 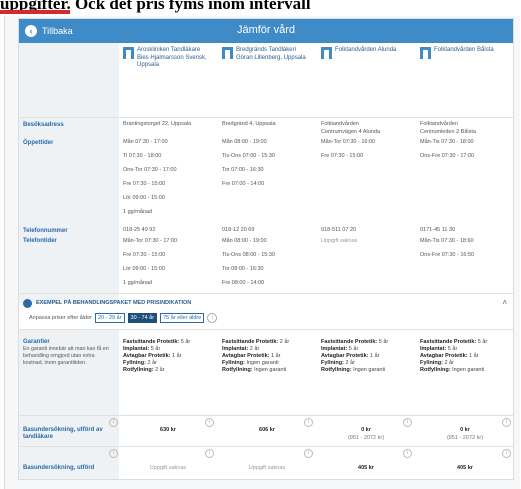 I want to click on opening-hours-text: Tor 07:00 - 16:30, so click(x=243, y=170).